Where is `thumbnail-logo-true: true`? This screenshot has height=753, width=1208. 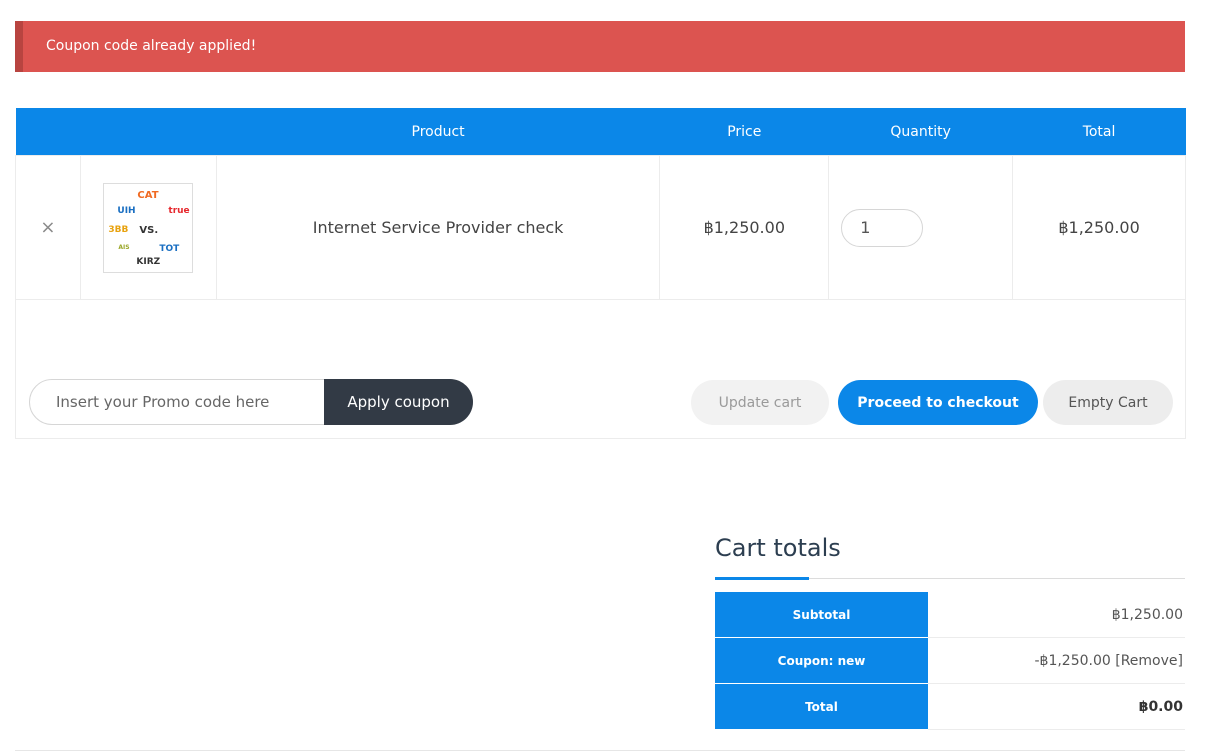 thumbnail-logo-true: true is located at coordinates (179, 210).